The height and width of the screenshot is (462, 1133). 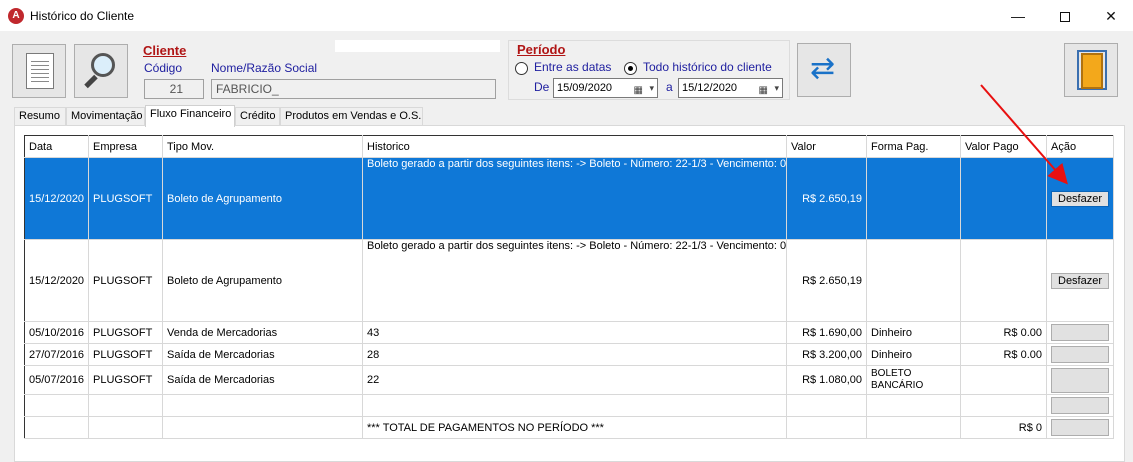 I want to click on date-from-picker: 15/09/2020 ▦ ▾, so click(x=605, y=88).